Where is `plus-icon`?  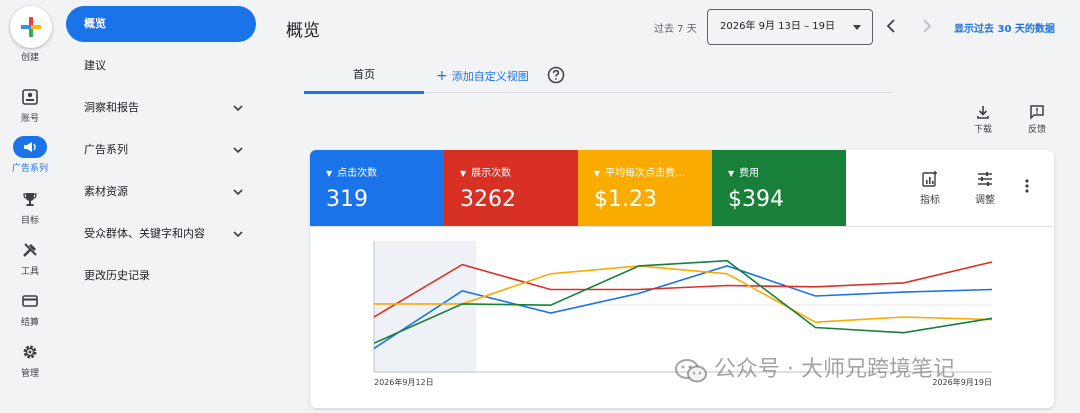
plus-icon is located at coordinates (31, 27).